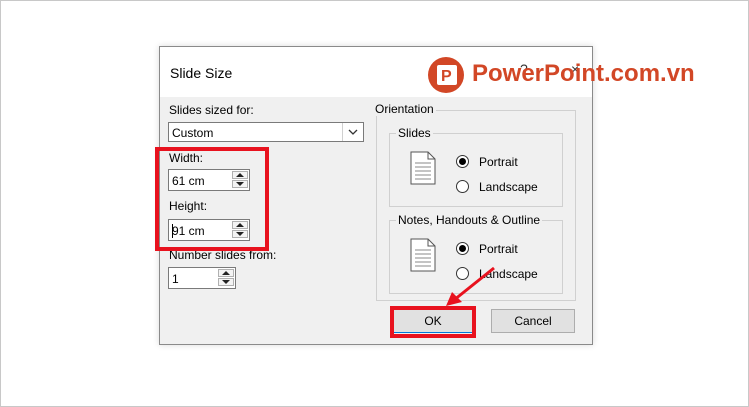  I want to click on height-spinner: 91 cm, so click(209, 230).